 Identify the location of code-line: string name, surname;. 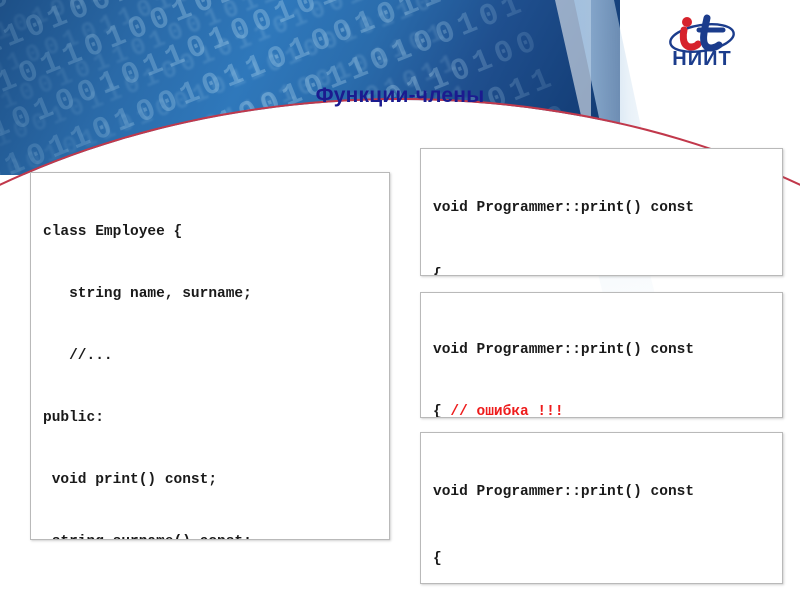
(147, 294).